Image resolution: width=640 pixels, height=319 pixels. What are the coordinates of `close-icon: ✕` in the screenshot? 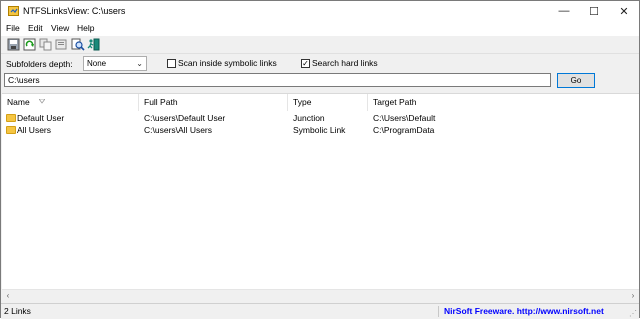 It's located at (624, 11).